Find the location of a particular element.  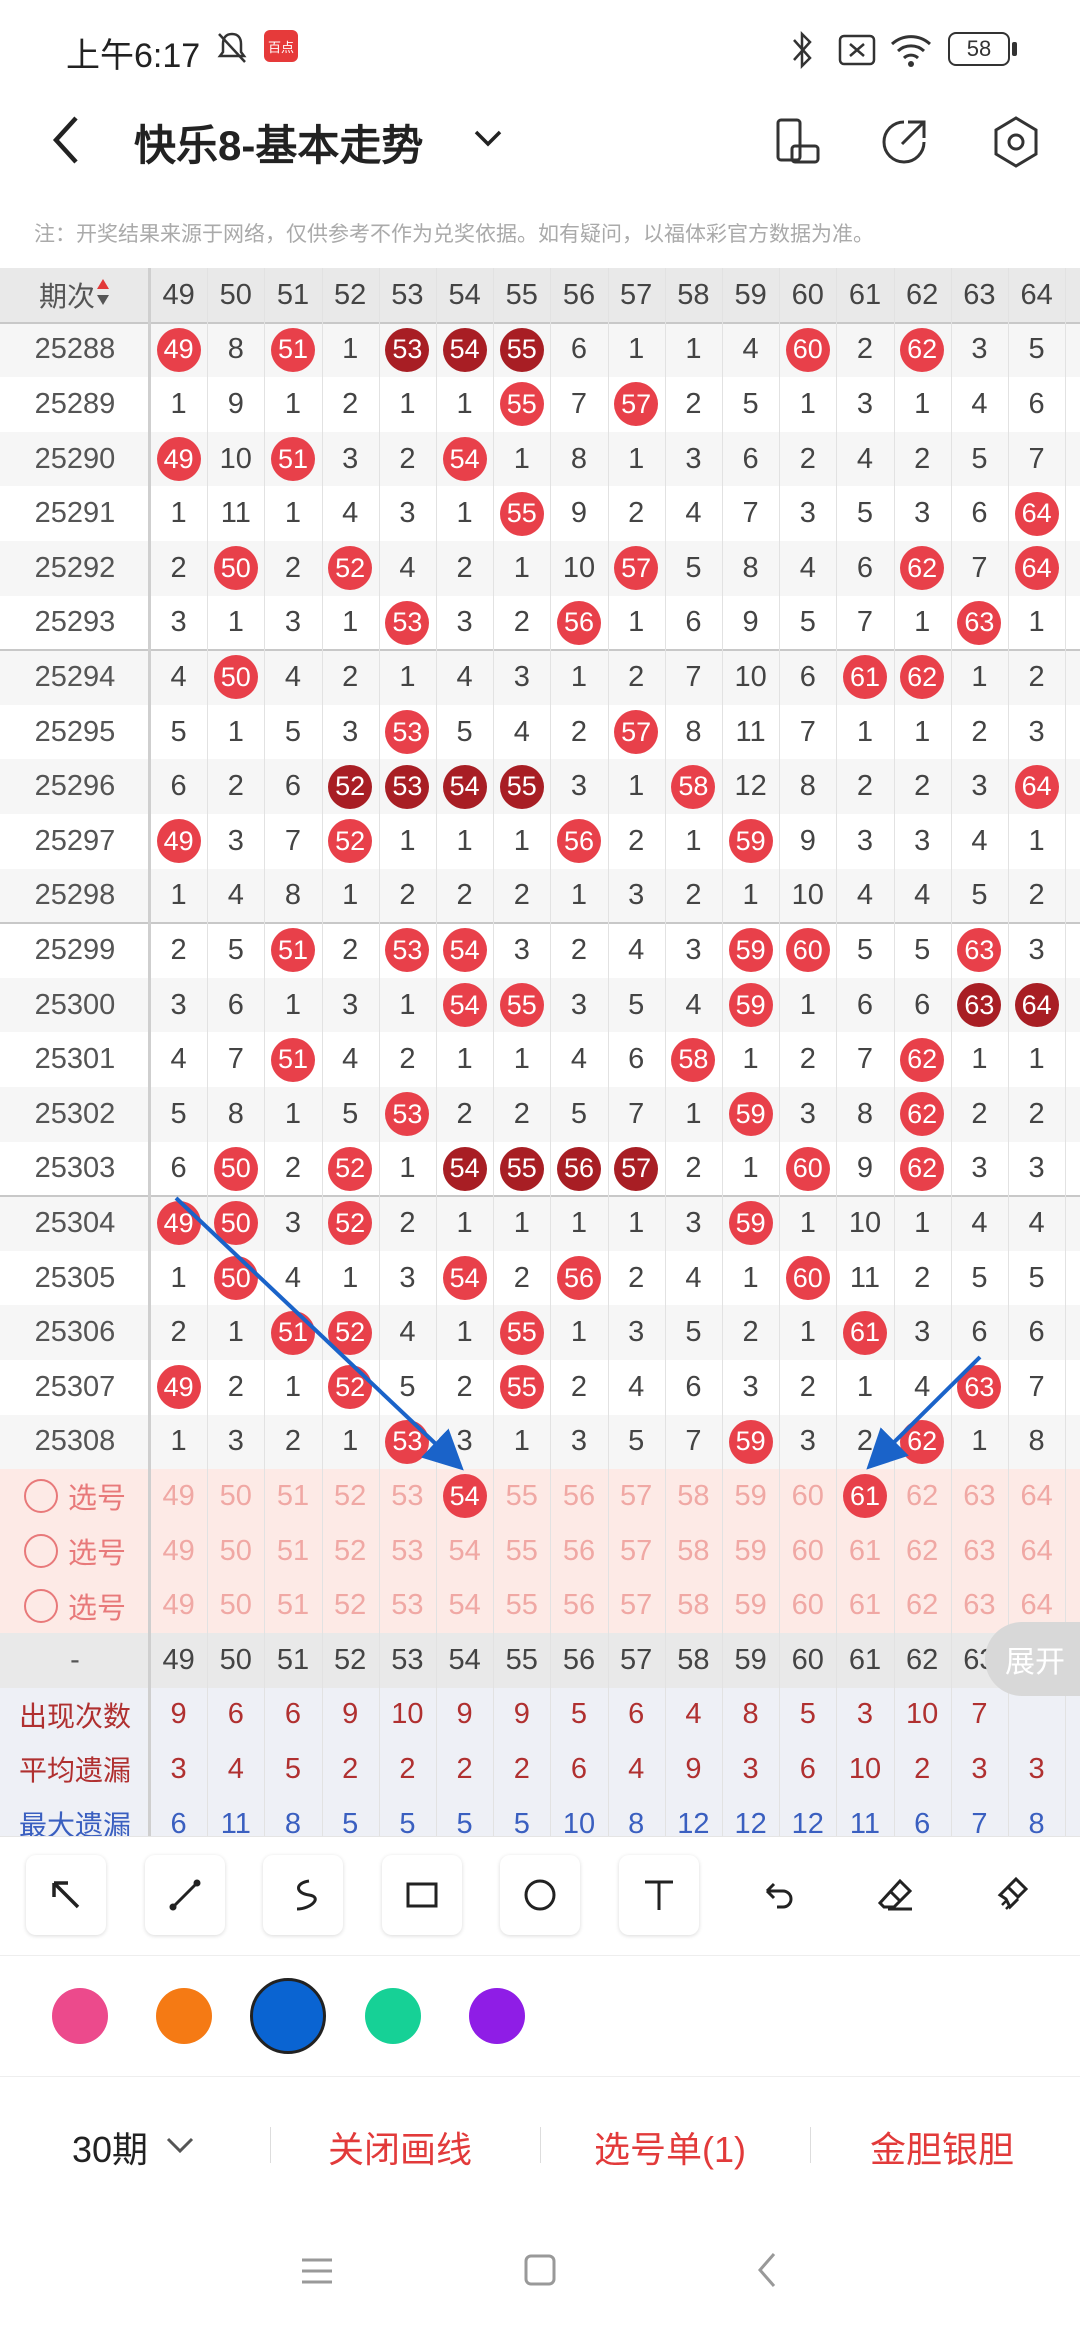

ticket-button: 选号单(1) is located at coordinates (670, 2147).